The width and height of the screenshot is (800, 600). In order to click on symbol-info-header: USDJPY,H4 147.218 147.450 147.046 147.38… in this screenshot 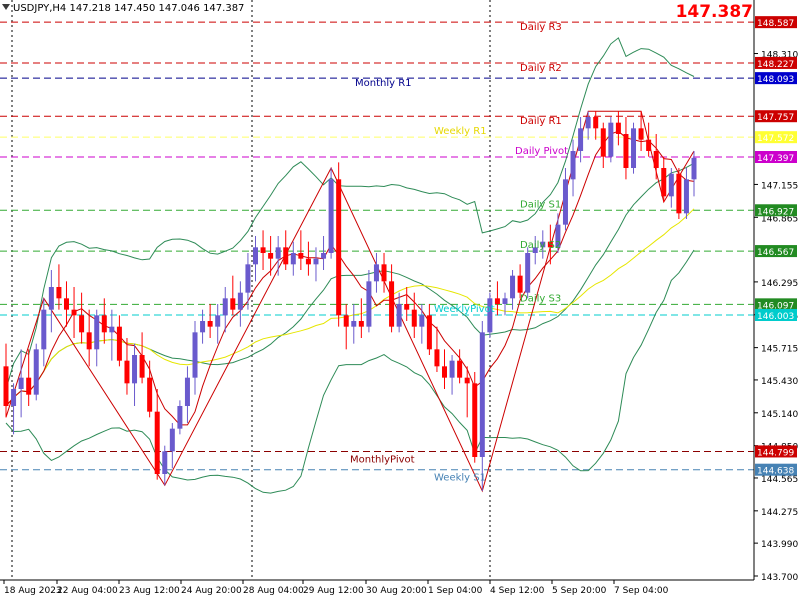, I will do `click(123, 8)`.